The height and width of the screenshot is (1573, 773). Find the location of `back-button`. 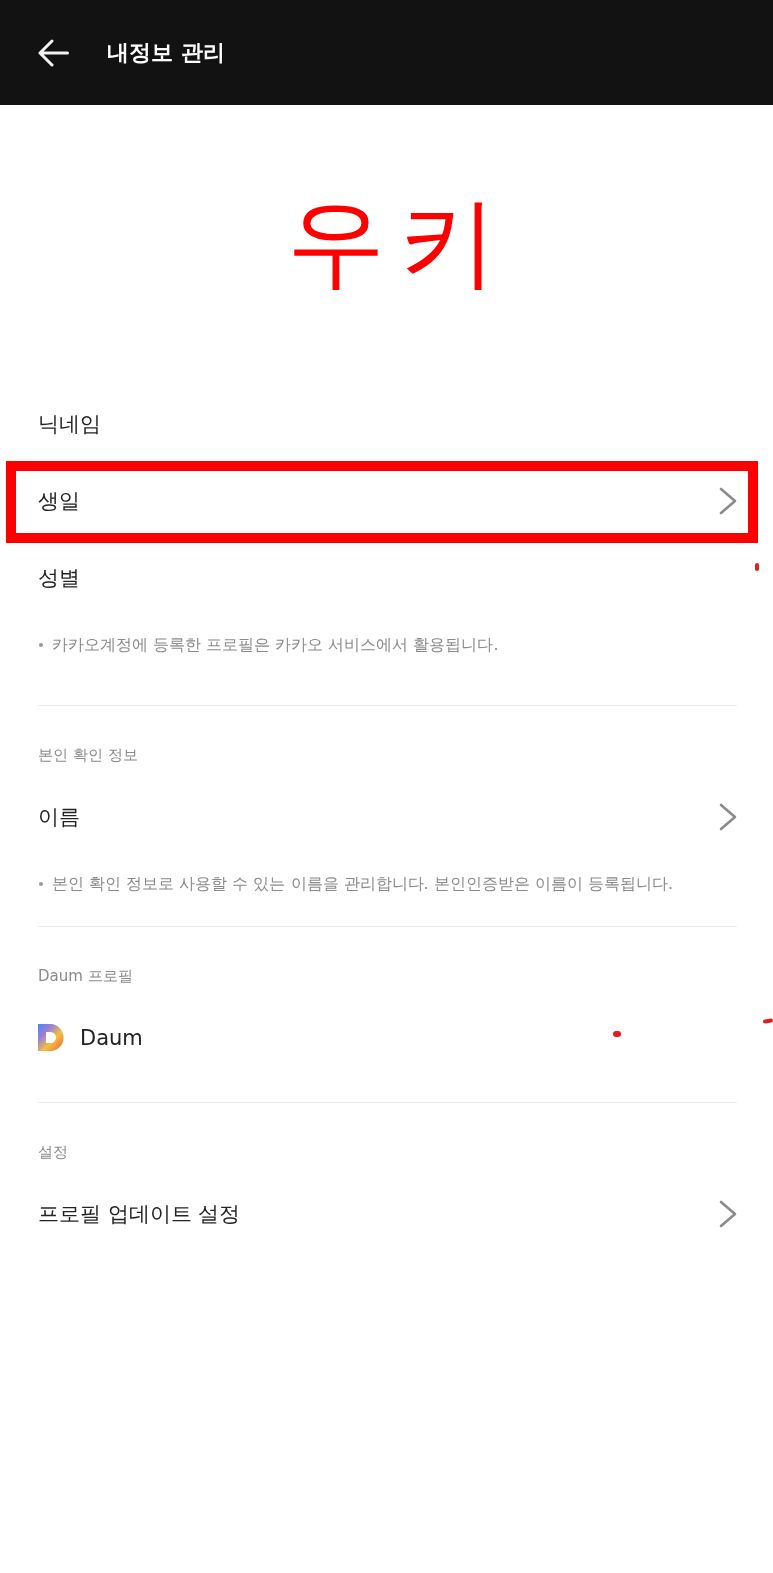

back-button is located at coordinates (53, 52).